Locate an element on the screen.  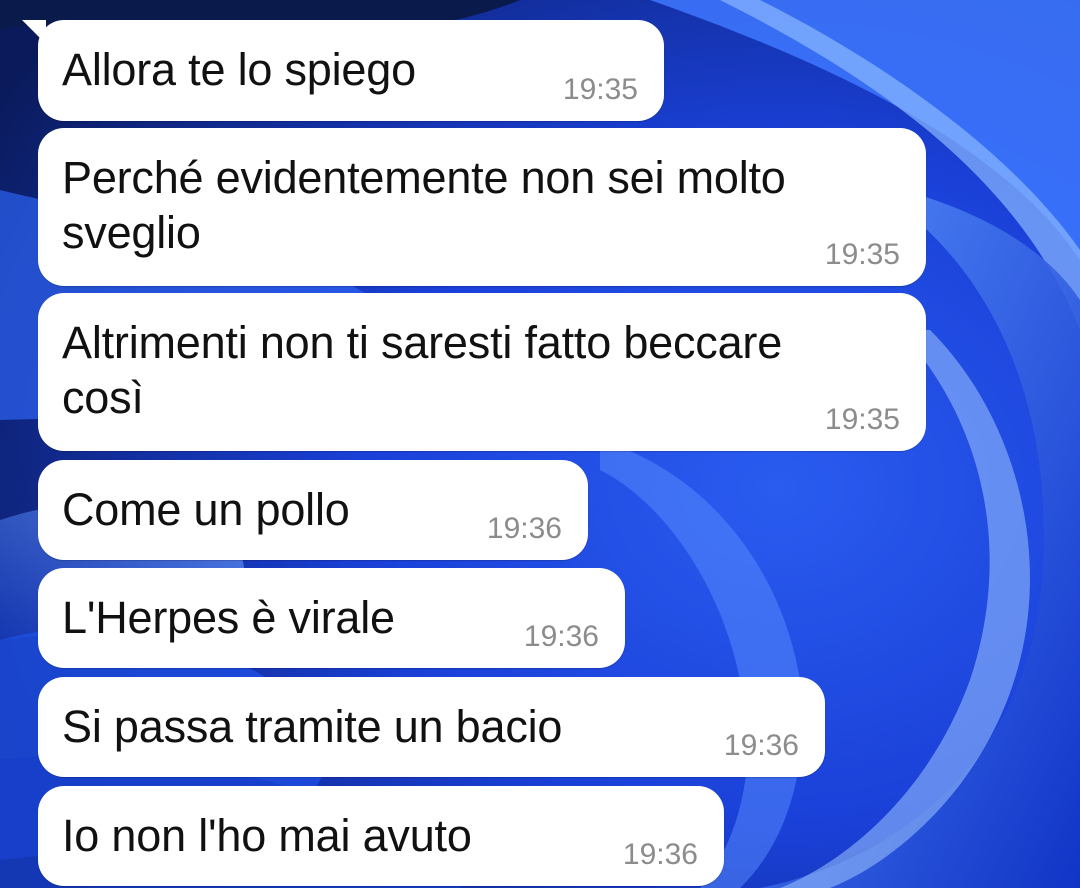
message-bubble: Io non l'ho mai avuto 19:36 is located at coordinates (381, 836).